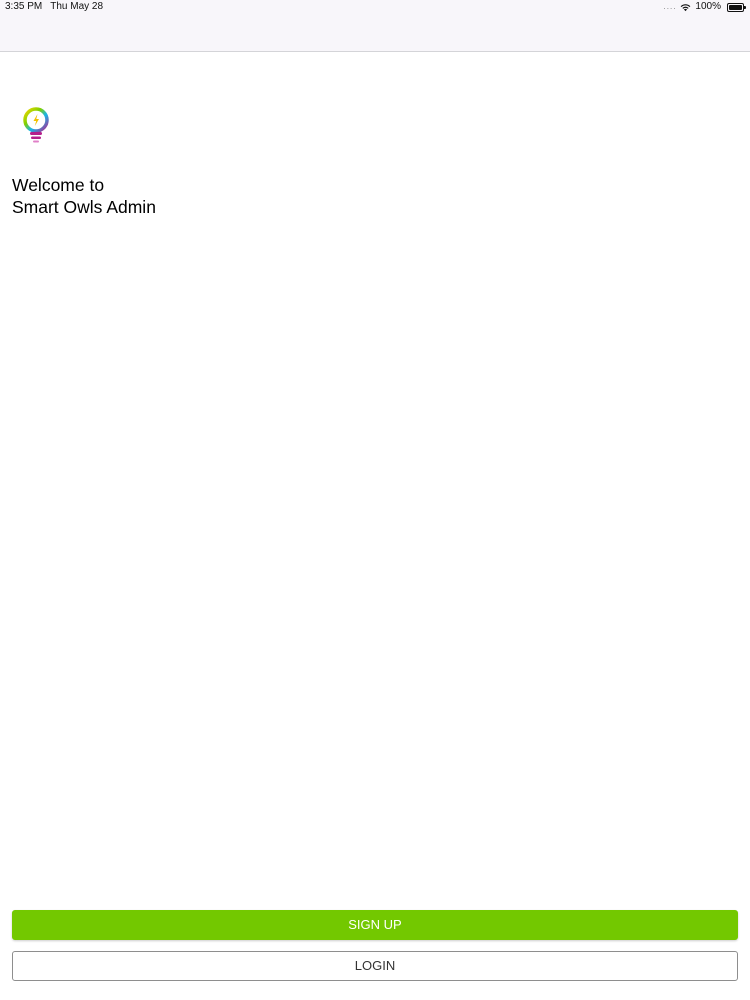  I want to click on welcome-line-1: Welcome to, so click(58, 185).